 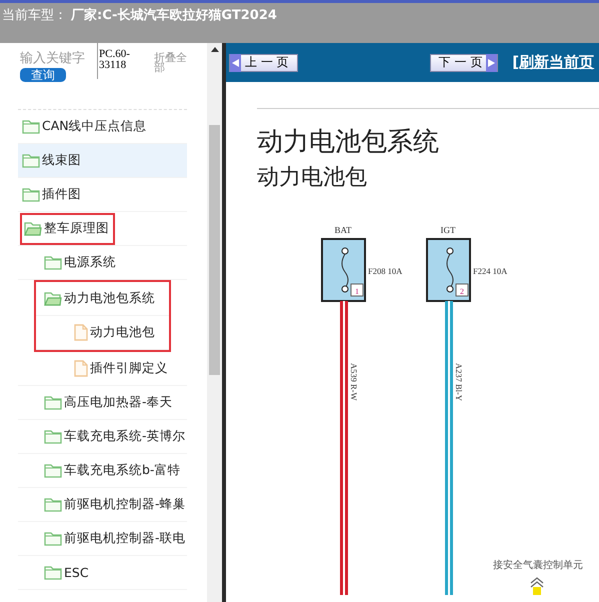 What do you see at coordinates (114, 262) in the screenshot?
I see `tree-item: 电源系统` at bounding box center [114, 262].